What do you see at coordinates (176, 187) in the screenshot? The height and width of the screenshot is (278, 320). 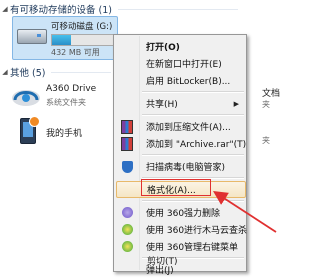 I see `annotation-highlight-box` at bounding box center [176, 187].